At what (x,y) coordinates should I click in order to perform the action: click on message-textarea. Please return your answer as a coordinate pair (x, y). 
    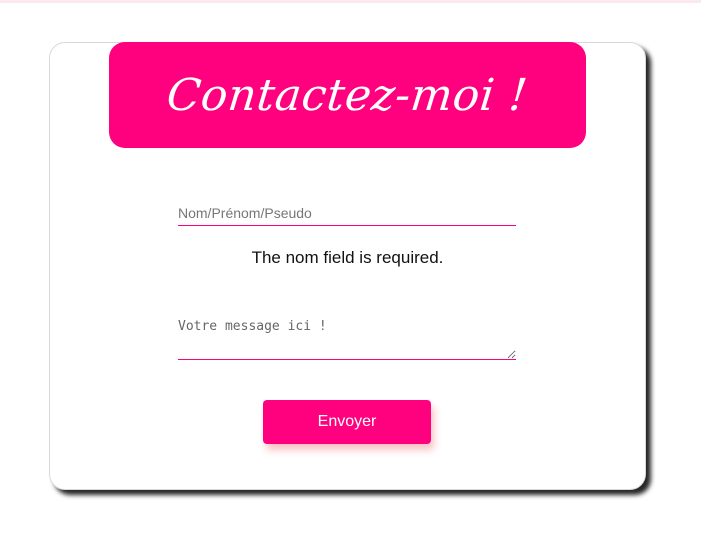
    Looking at the image, I should click on (347, 339).